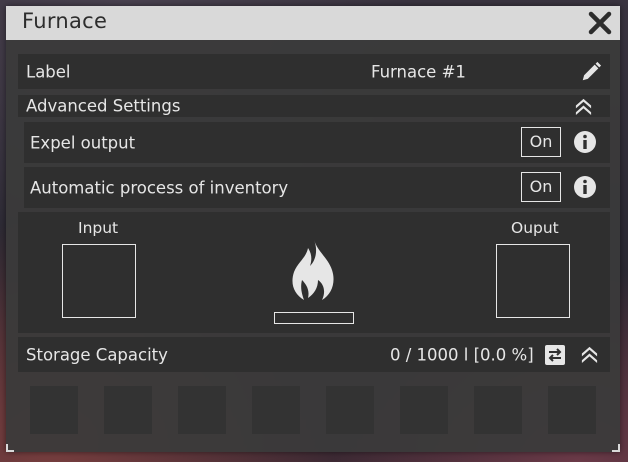 This screenshot has height=462, width=628. Describe the element at coordinates (83, 142) in the screenshot. I see `setting-label: Expel output` at that location.